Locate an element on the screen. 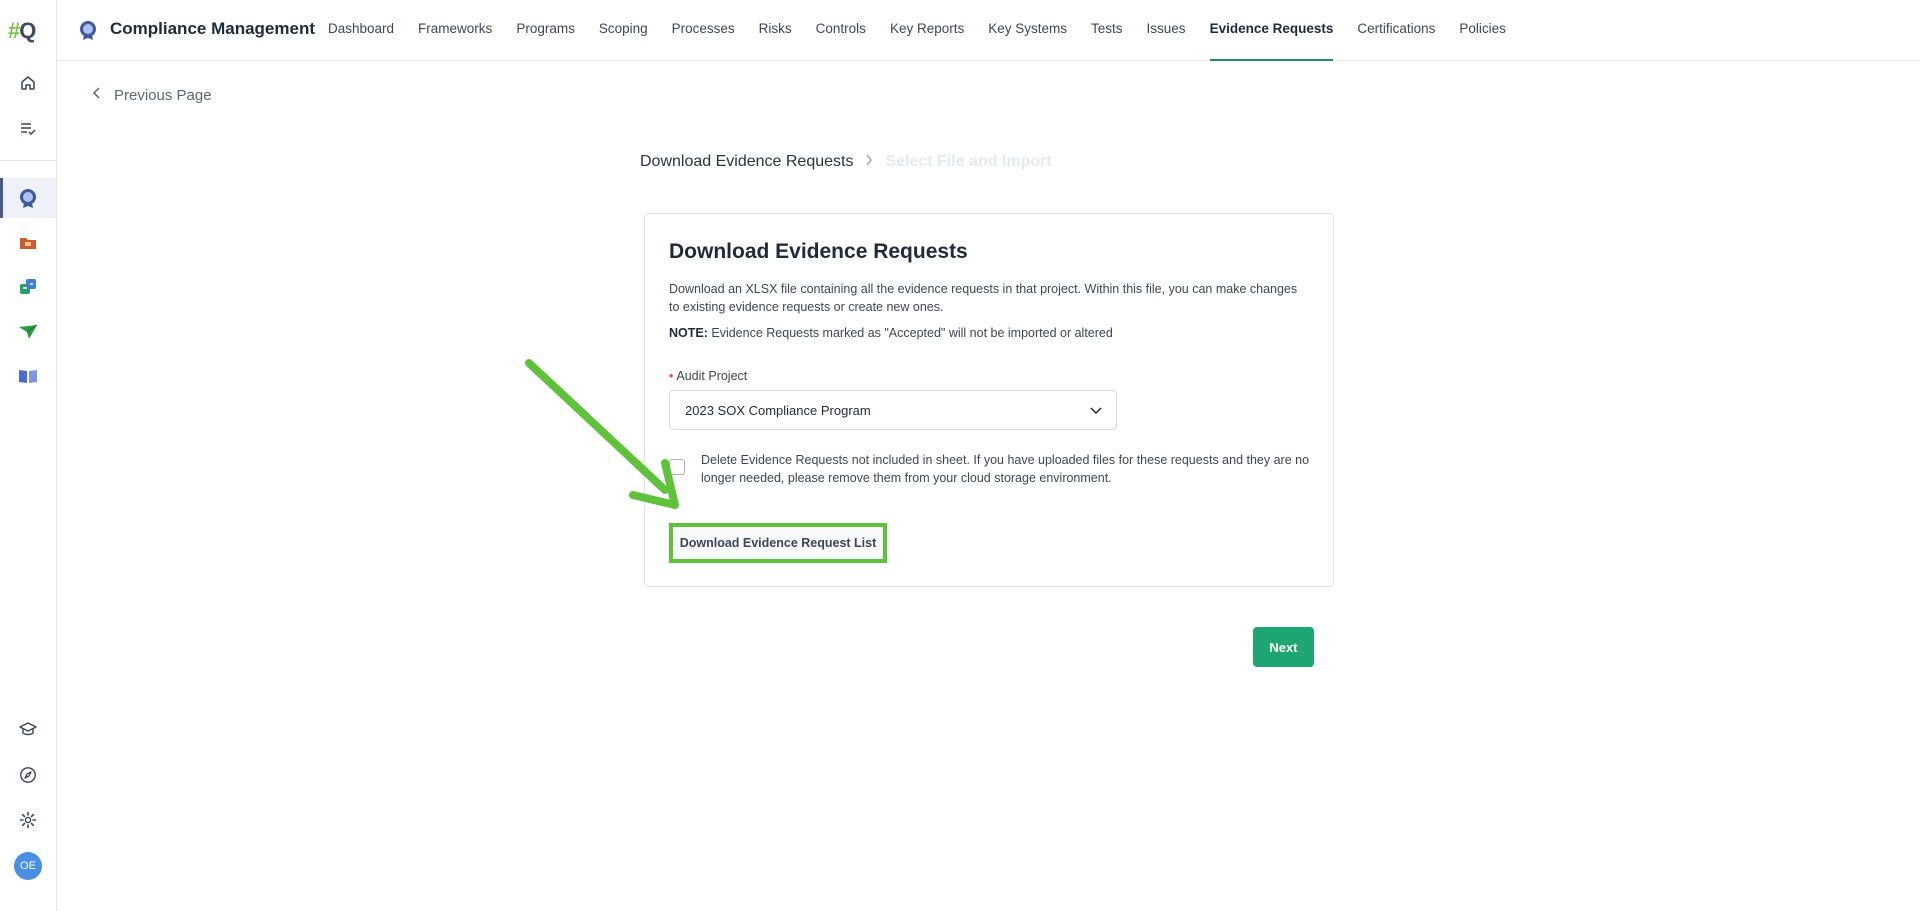 The height and width of the screenshot is (911, 1920). chevron-right-icon is located at coordinates (869, 162).